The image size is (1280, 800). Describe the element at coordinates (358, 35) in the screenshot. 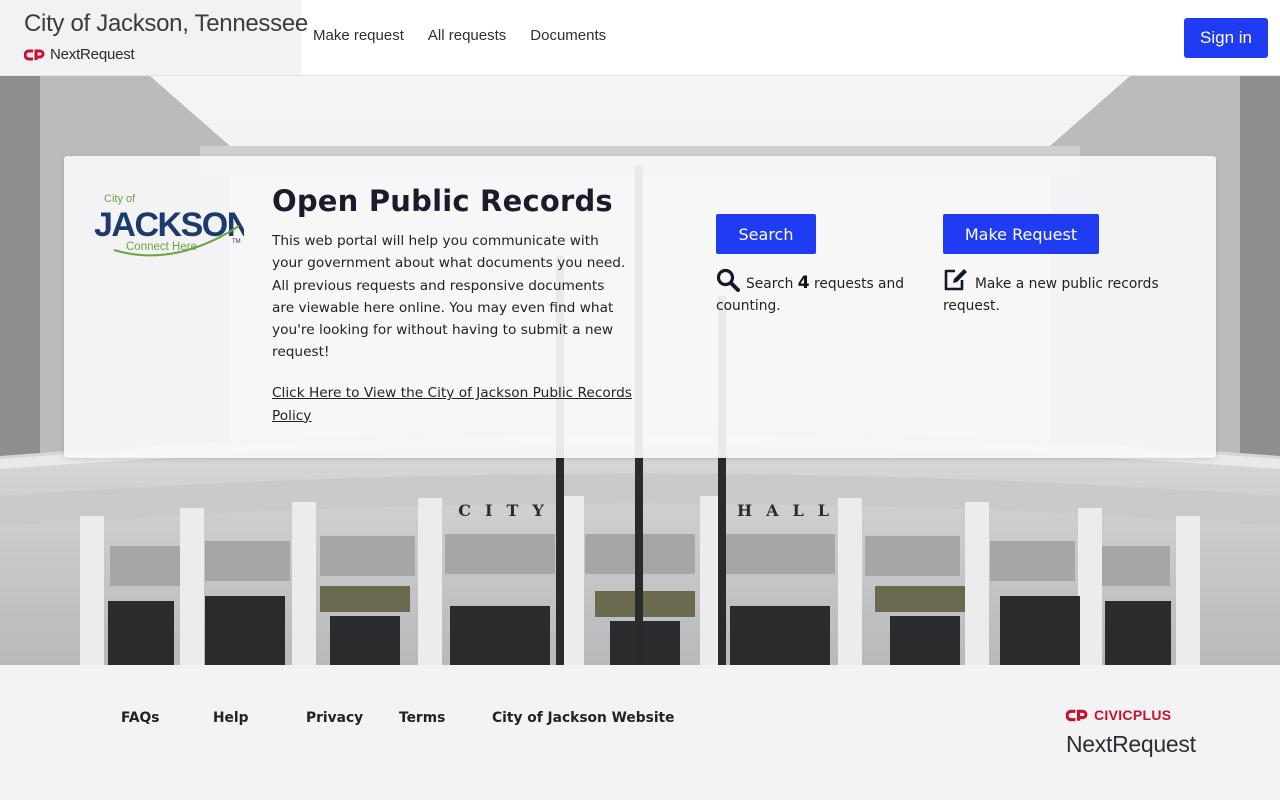

I see `nav-make-request: Make request` at that location.